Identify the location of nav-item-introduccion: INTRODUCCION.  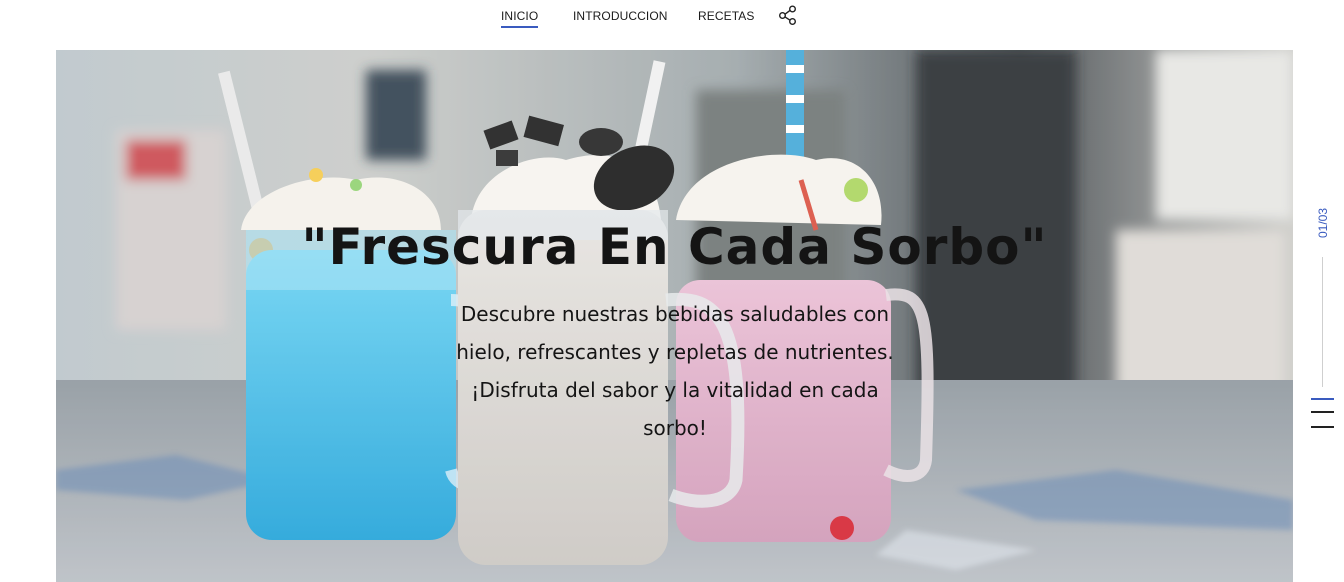
(620, 17).